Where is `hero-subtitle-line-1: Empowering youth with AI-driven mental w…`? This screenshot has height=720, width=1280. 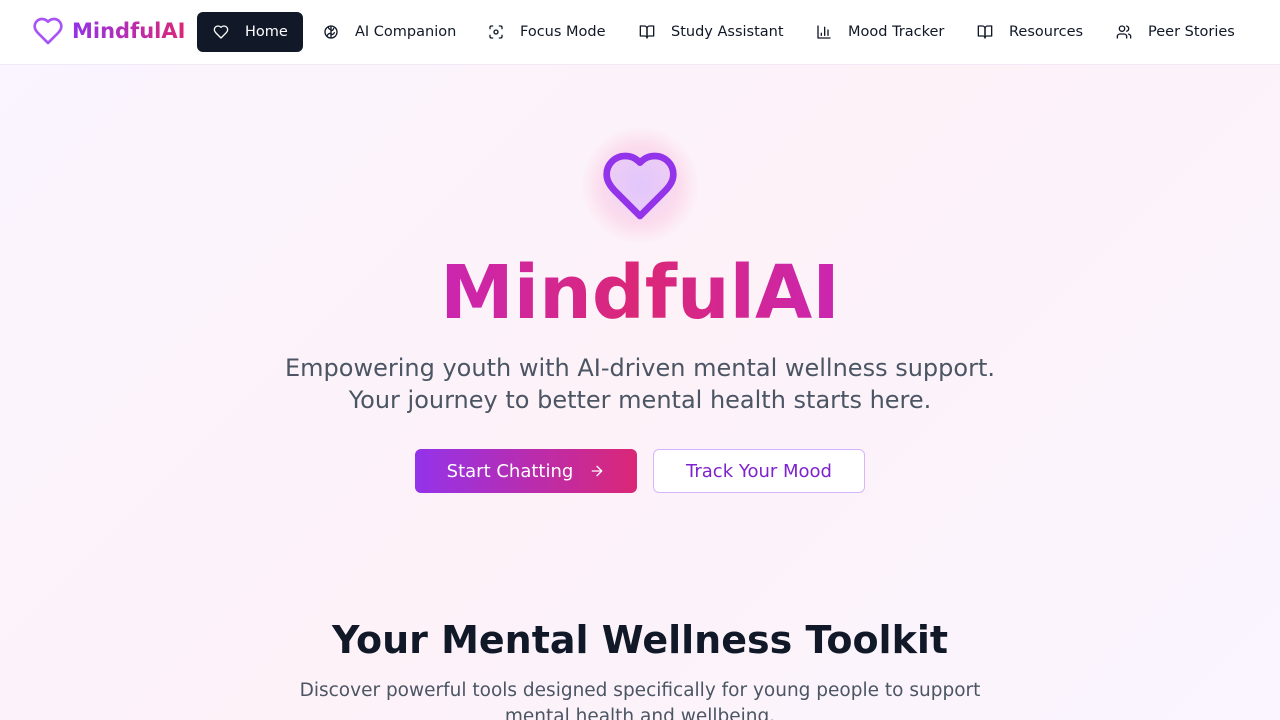
hero-subtitle-line-1: Empowering youth with AI-driven mental w… is located at coordinates (640, 368).